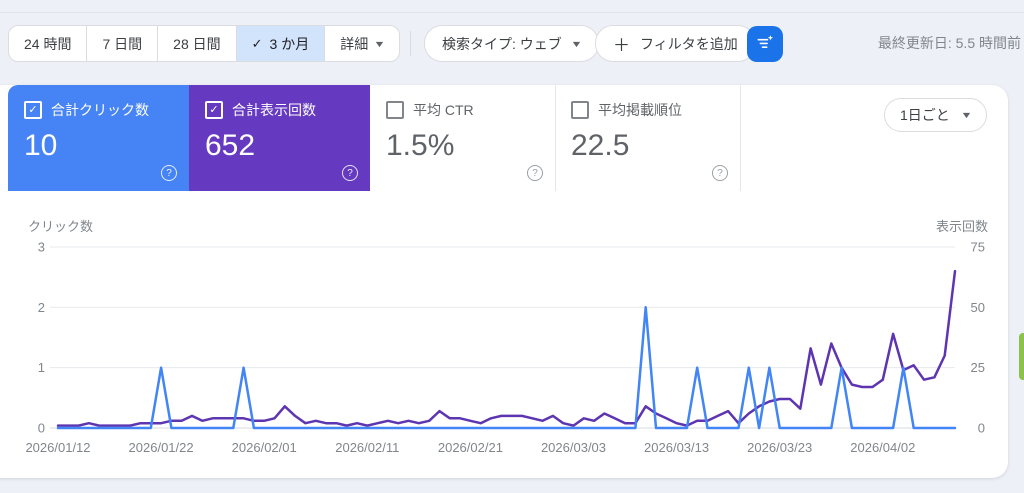 The width and height of the screenshot is (1024, 493). What do you see at coordinates (279, 138) in the screenshot?
I see `metric-tile-total-impressions: ✓ 合計表示回数 652 ?` at bounding box center [279, 138].